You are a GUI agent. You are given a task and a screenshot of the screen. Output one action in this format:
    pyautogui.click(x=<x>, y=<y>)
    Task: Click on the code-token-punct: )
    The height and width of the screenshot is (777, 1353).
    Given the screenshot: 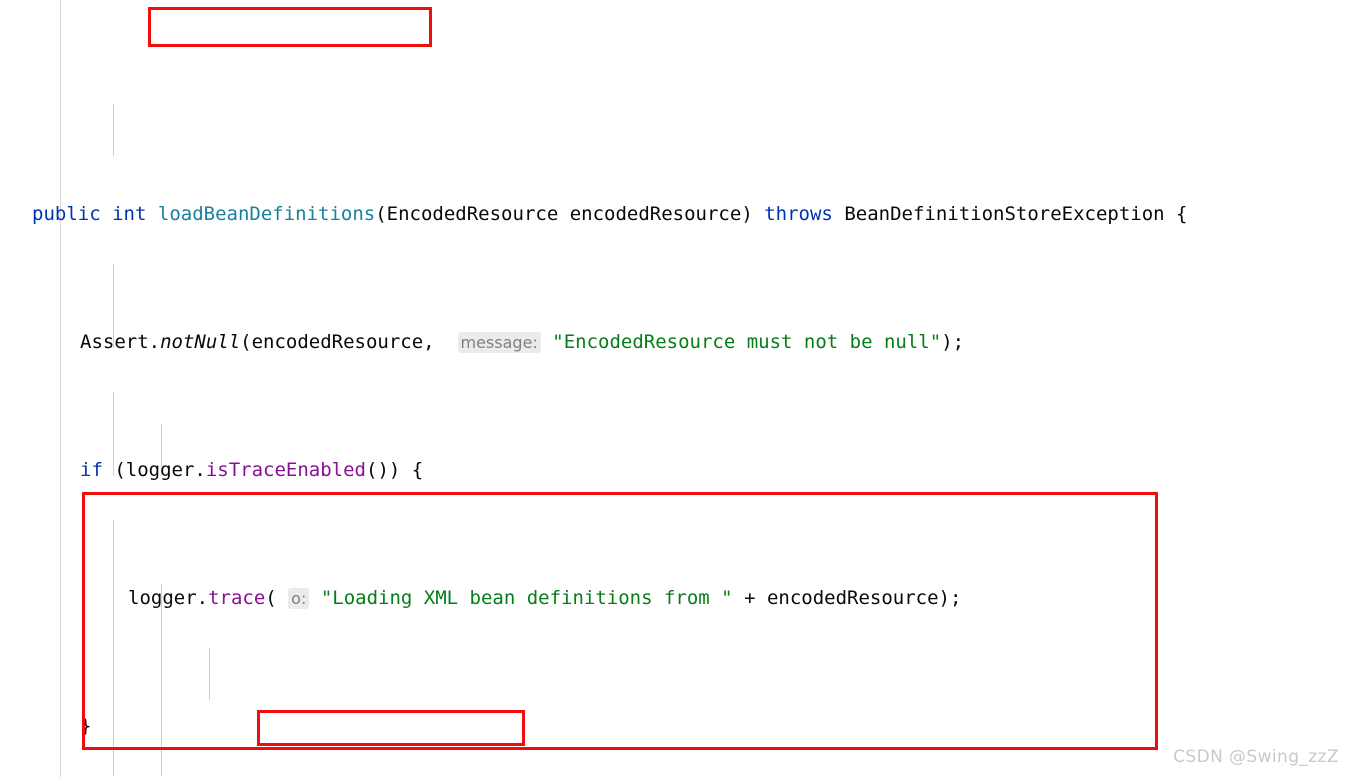 What is the action you would take?
    pyautogui.click(x=747, y=214)
    